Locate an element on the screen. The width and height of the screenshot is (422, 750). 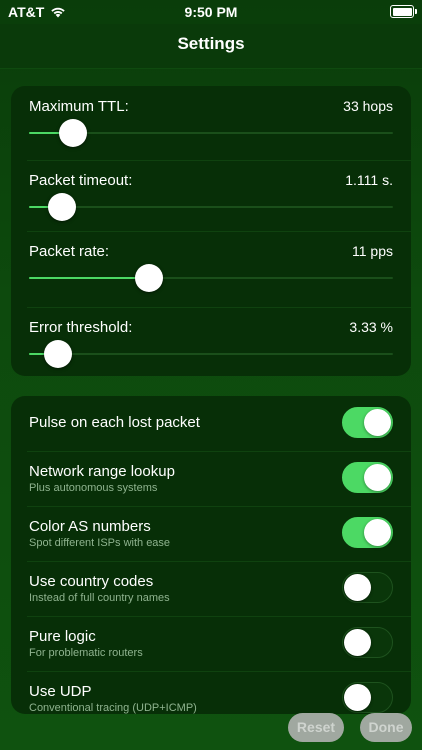
slider-label: Error threshold: is located at coordinates (81, 327).